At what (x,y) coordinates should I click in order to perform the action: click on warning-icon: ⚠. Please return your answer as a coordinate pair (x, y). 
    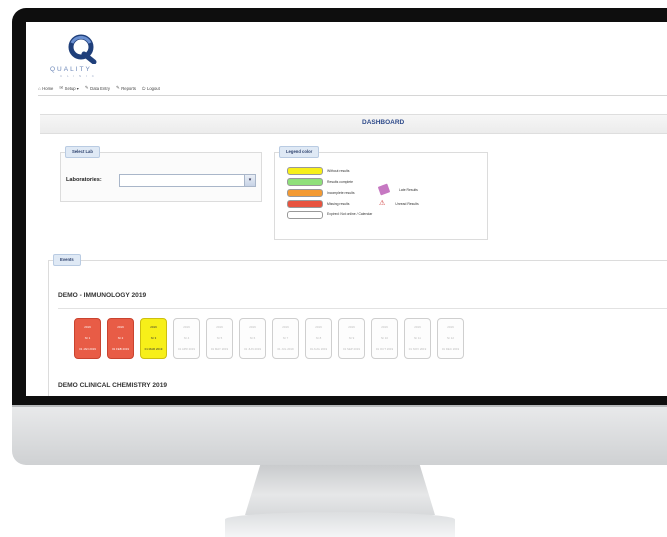
    Looking at the image, I should click on (382, 203).